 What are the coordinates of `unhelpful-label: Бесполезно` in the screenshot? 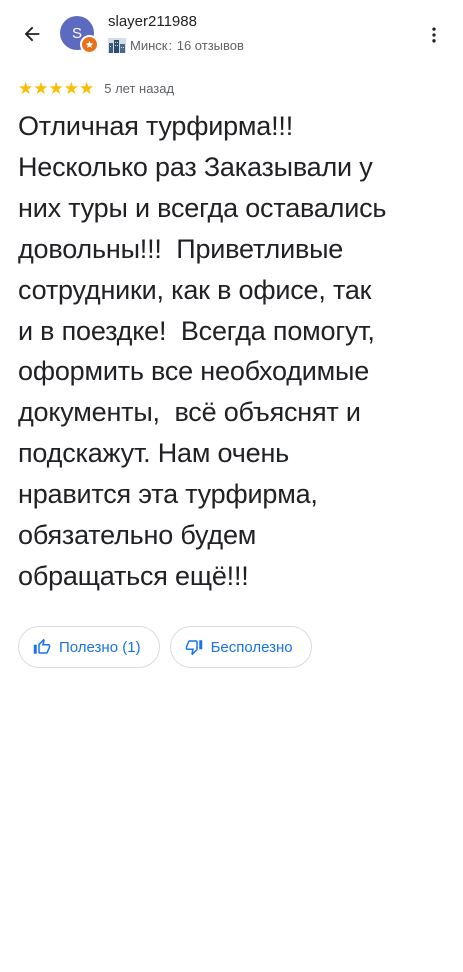 It's located at (251, 647).